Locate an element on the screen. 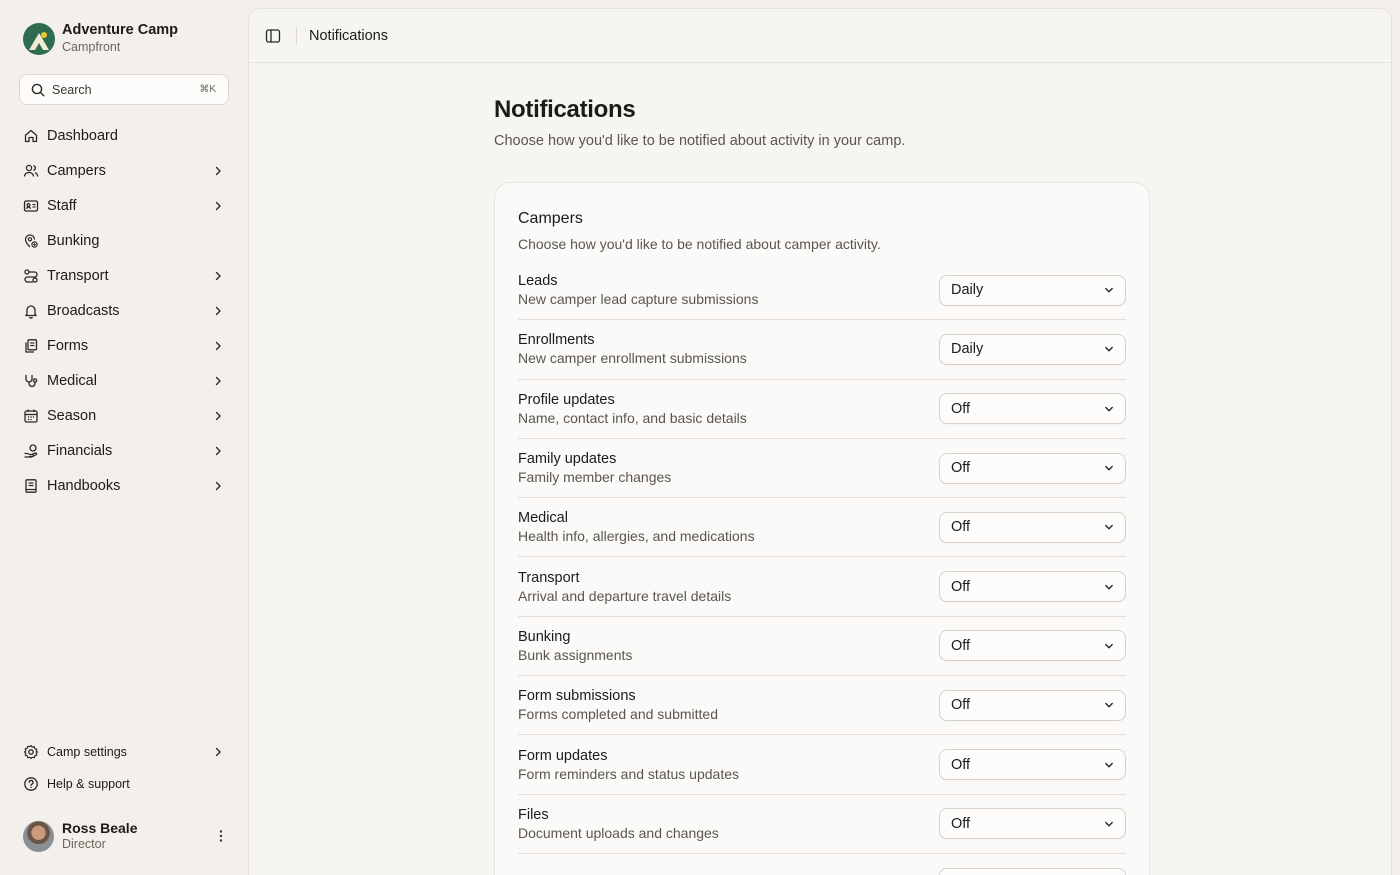  setting-description: Document uploads and changes is located at coordinates (618, 832).